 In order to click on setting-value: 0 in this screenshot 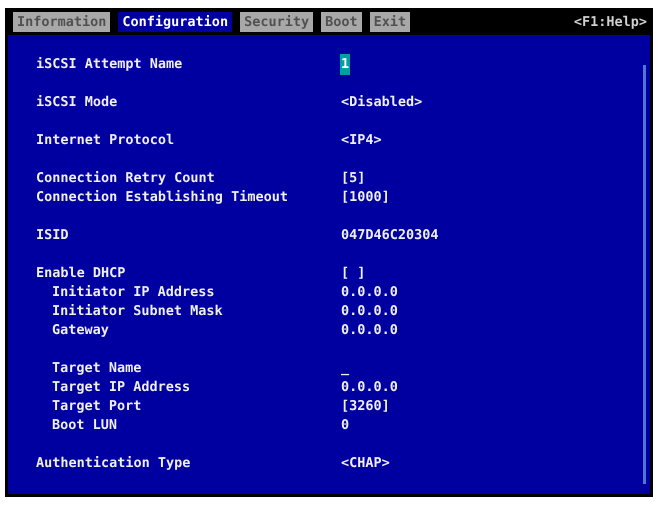, I will do `click(345, 425)`.